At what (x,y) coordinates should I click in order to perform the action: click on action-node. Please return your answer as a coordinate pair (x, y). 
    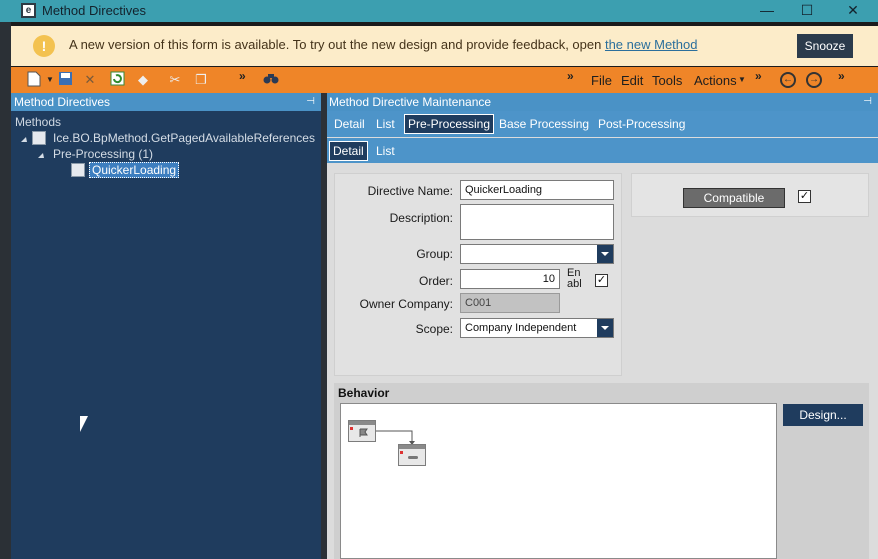
    Looking at the image, I should click on (412, 455).